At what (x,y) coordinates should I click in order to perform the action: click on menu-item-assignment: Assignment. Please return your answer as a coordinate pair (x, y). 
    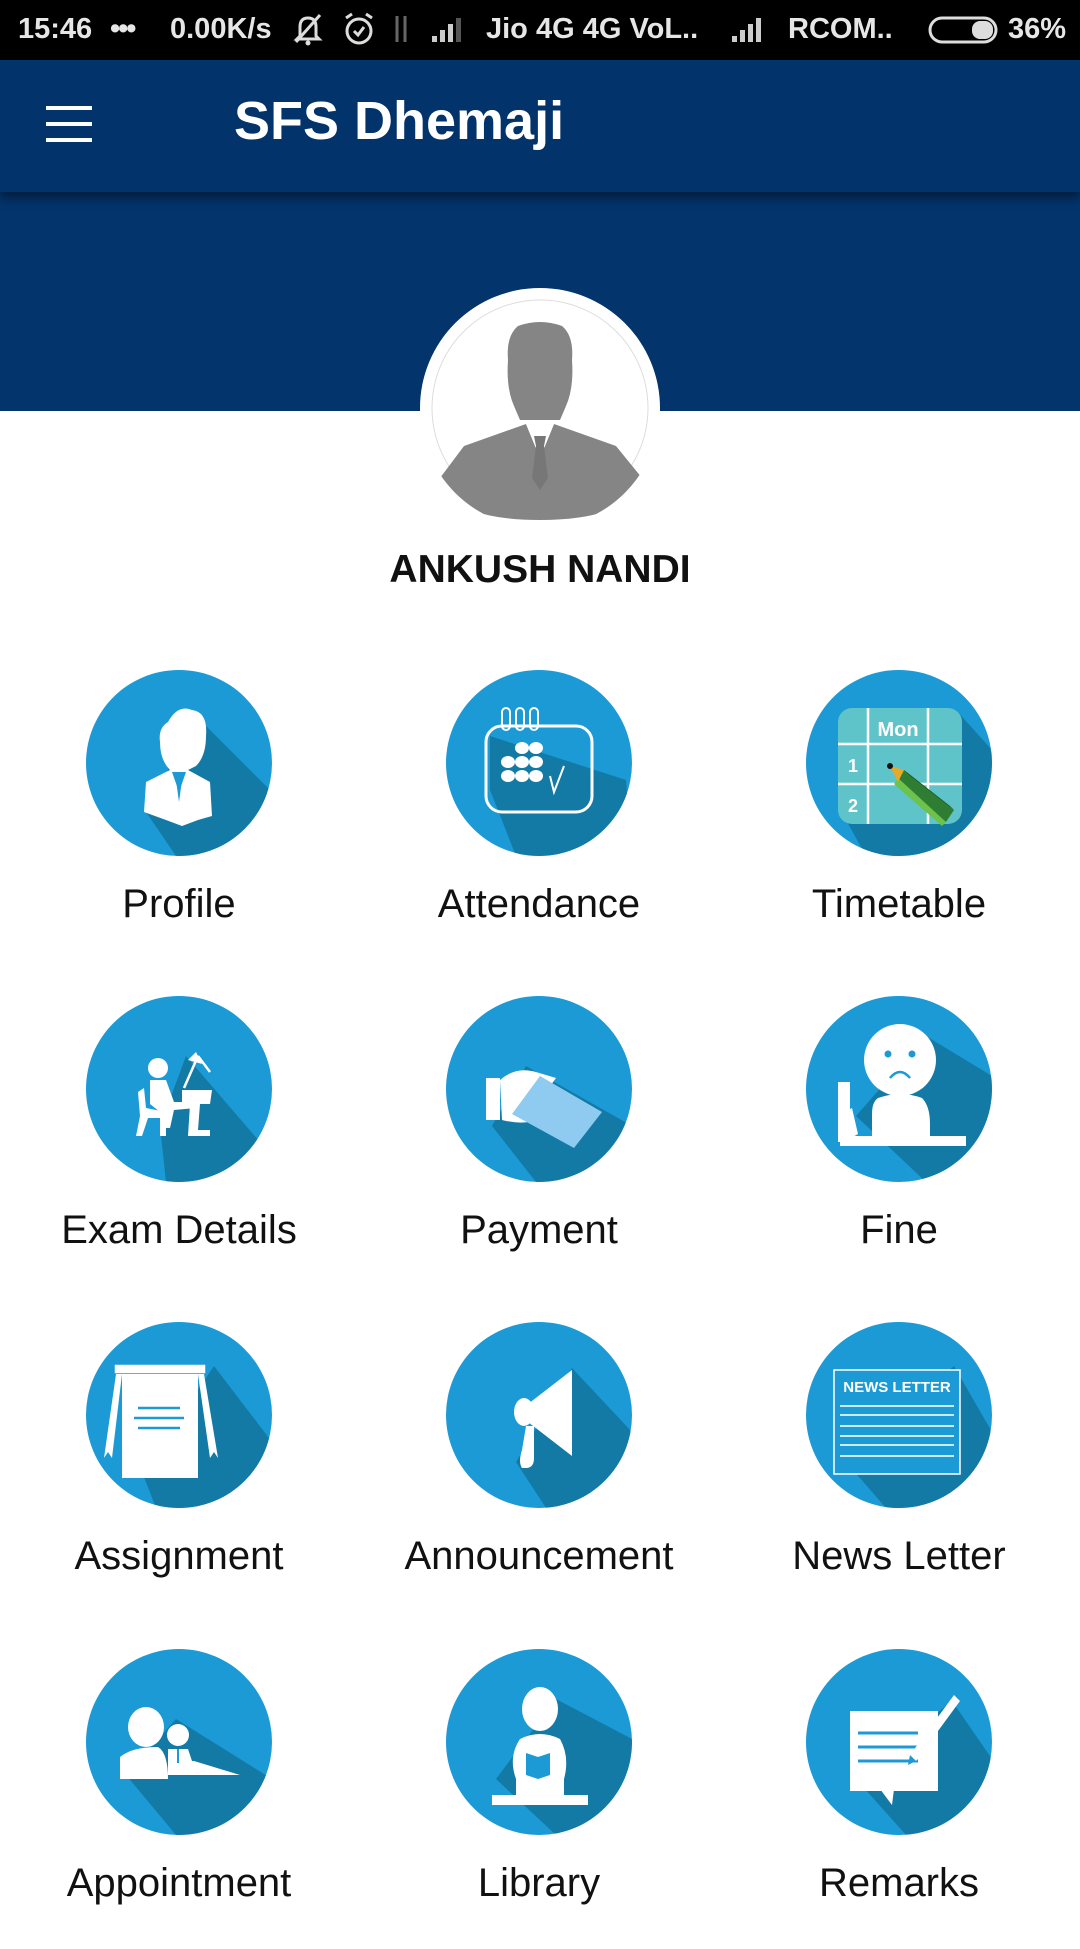
    Looking at the image, I should click on (179, 1472).